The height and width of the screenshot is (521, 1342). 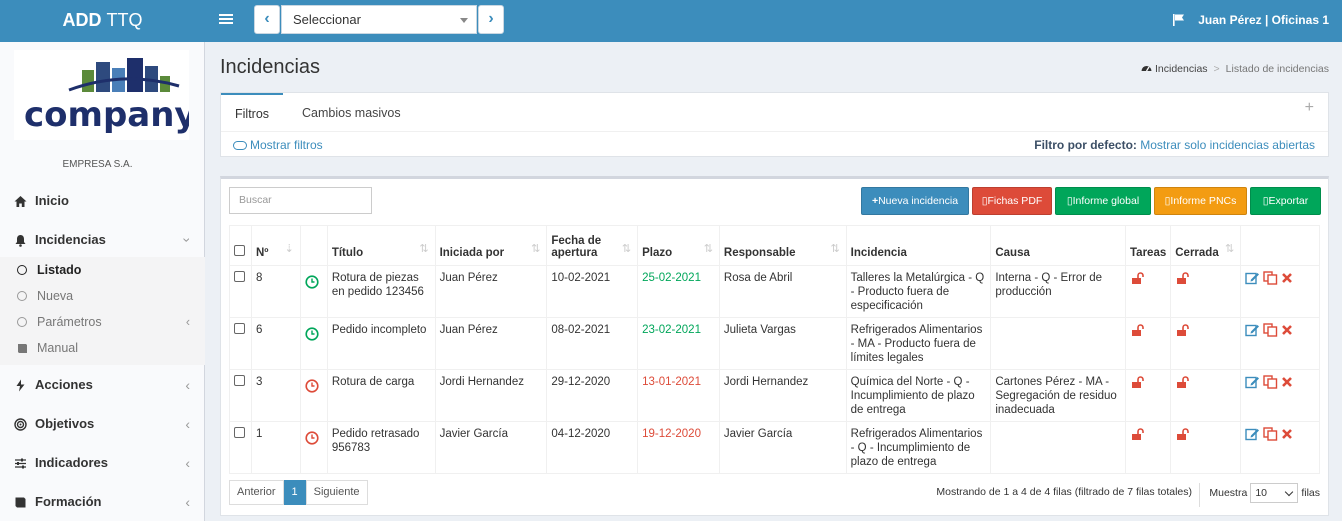 I want to click on sidebar-item-indicadores: Indicadores ‹, so click(x=102, y=468).